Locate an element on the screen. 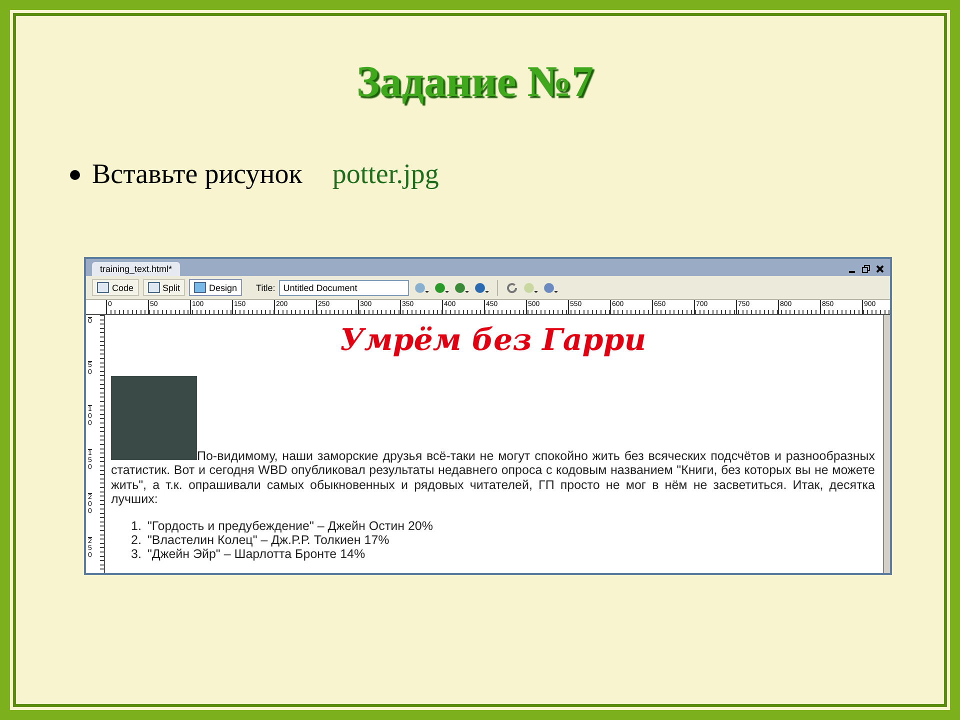  view-button: Design is located at coordinates (215, 287).